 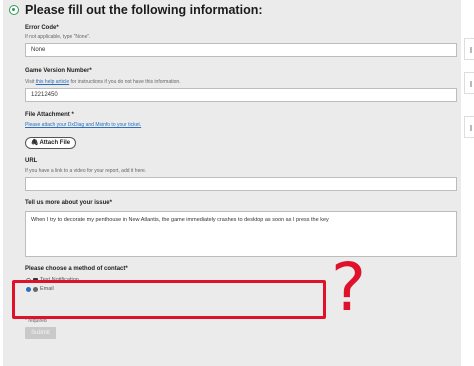 What do you see at coordinates (169, 299) in the screenshot?
I see `annotation-highlight-box` at bounding box center [169, 299].